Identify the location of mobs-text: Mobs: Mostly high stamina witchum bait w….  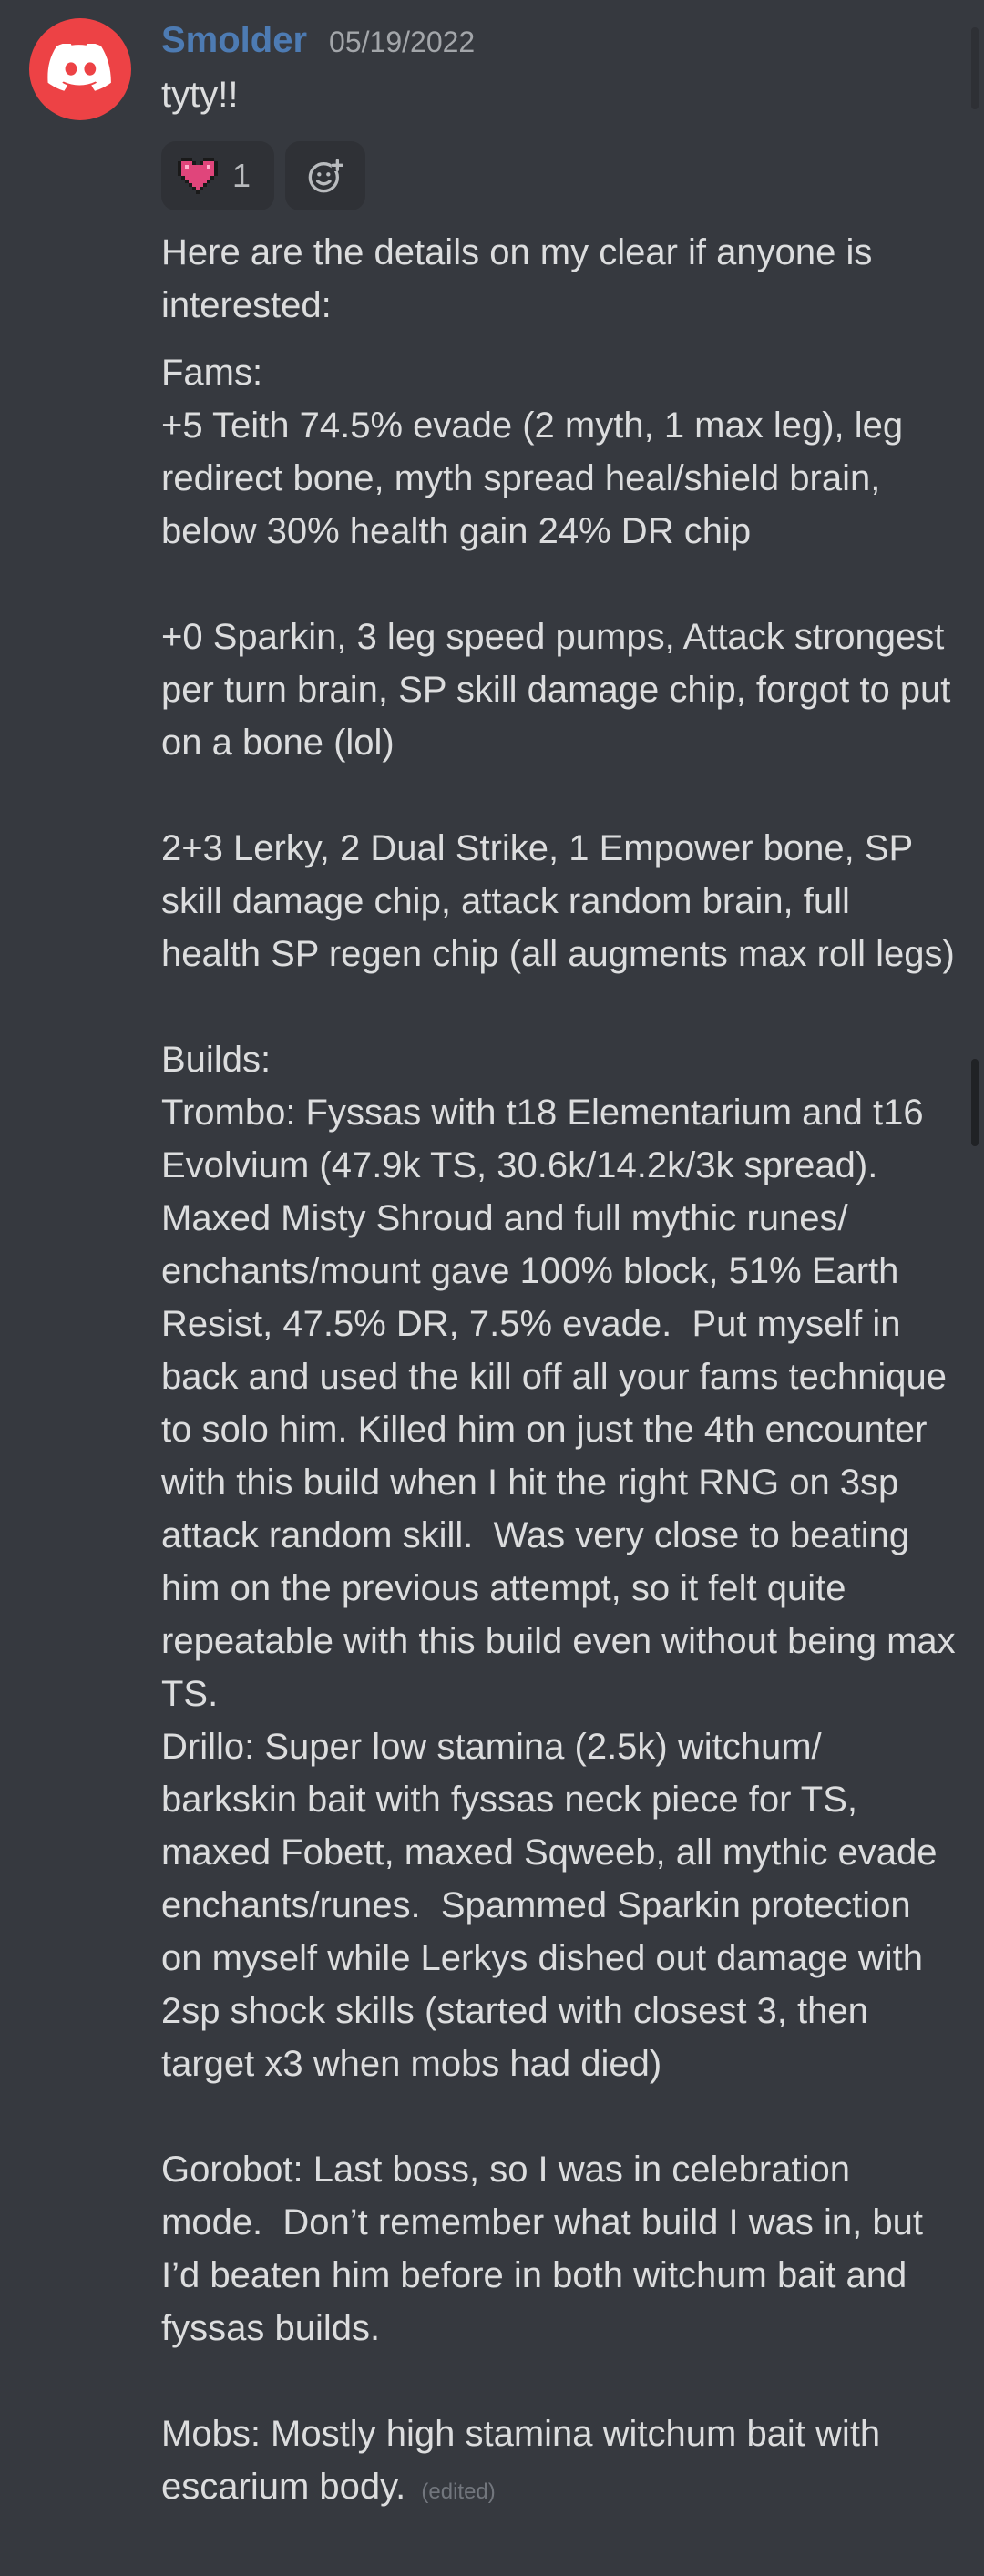
(526, 2461).